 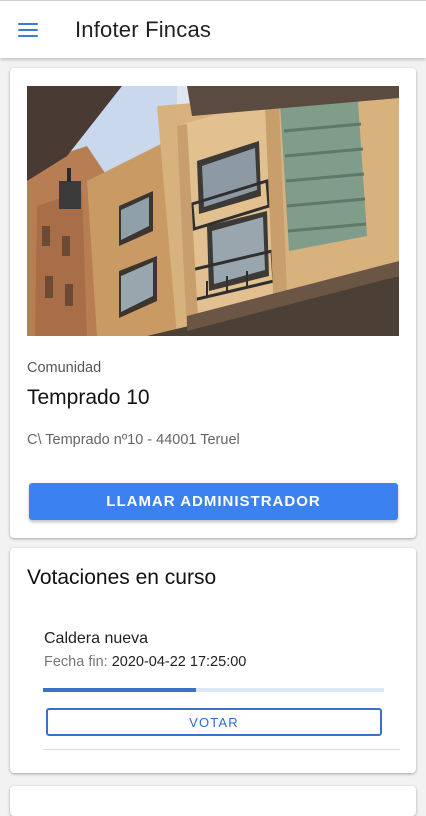 I want to click on vote-progress-fill, so click(x=120, y=690).